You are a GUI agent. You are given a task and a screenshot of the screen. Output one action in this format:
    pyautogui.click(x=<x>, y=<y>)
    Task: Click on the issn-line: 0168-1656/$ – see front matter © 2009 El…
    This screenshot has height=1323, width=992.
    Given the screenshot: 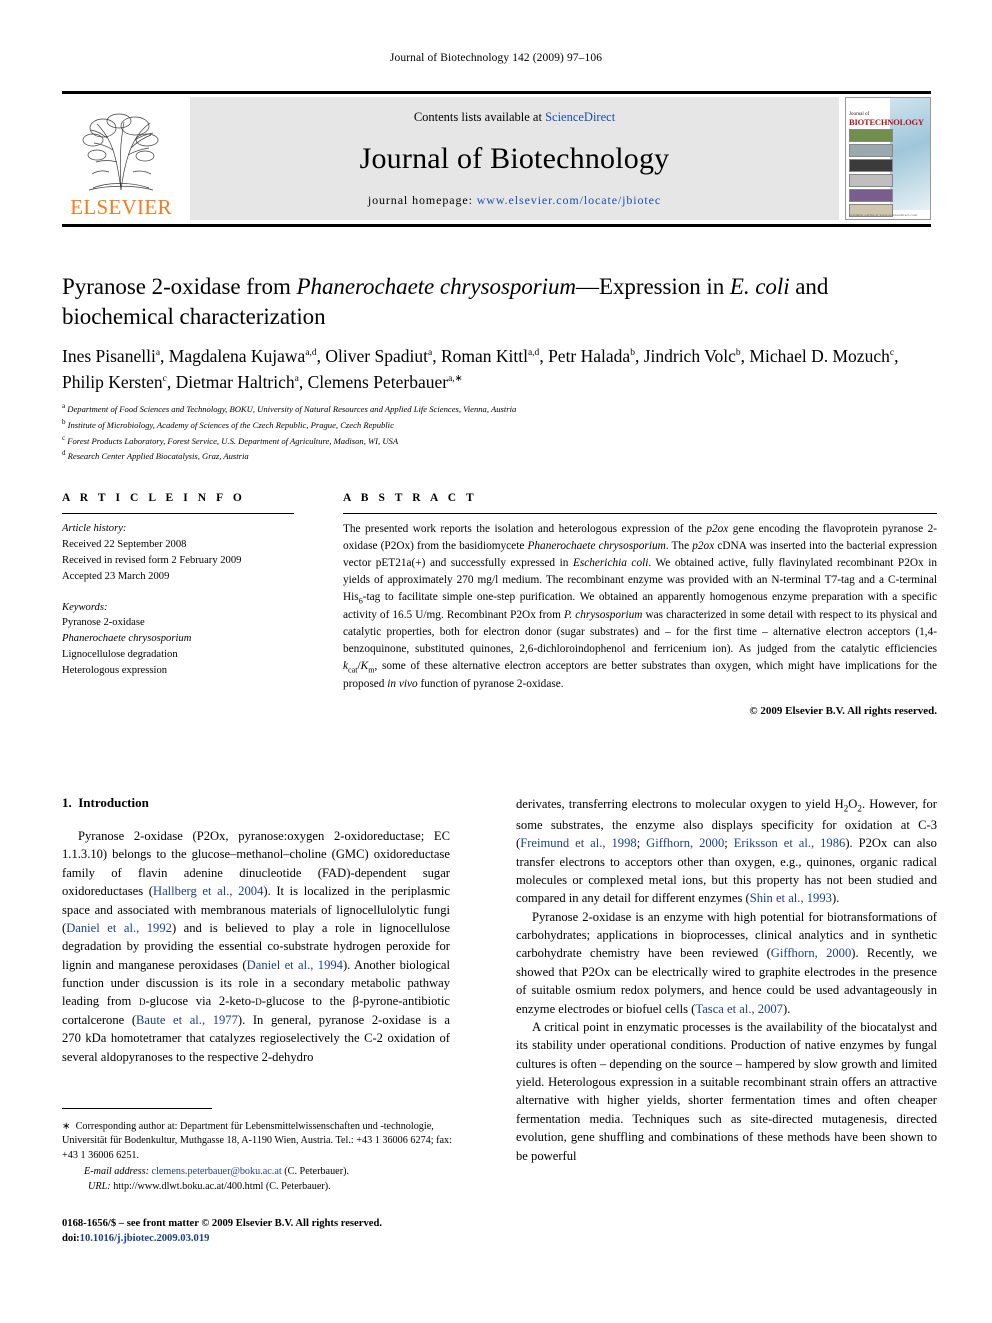 What is the action you would take?
    pyautogui.click(x=222, y=1223)
    